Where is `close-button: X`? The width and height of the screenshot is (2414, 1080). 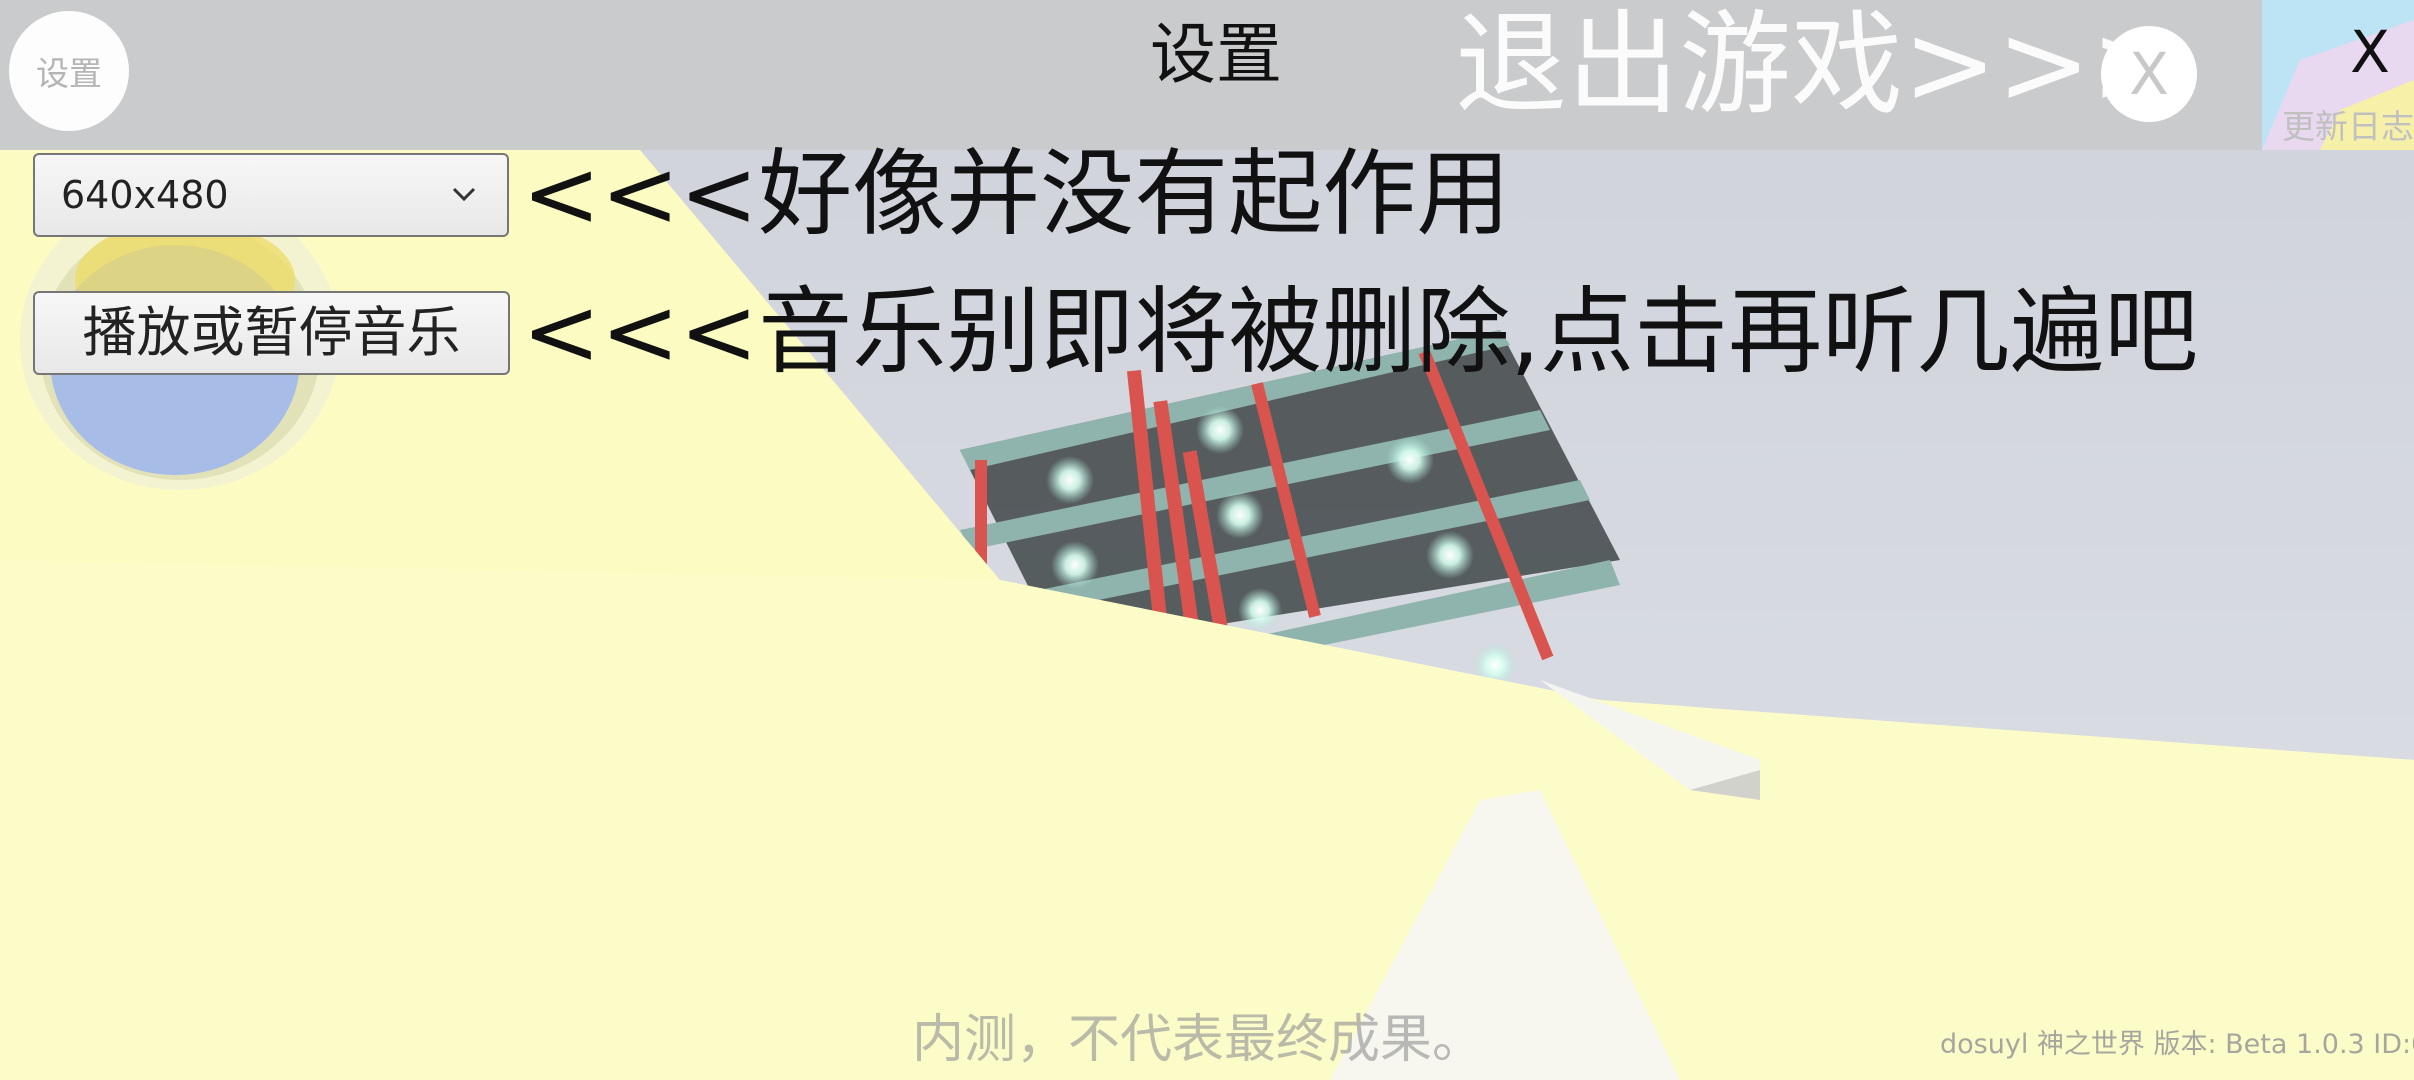 close-button: X is located at coordinates (2370, 52).